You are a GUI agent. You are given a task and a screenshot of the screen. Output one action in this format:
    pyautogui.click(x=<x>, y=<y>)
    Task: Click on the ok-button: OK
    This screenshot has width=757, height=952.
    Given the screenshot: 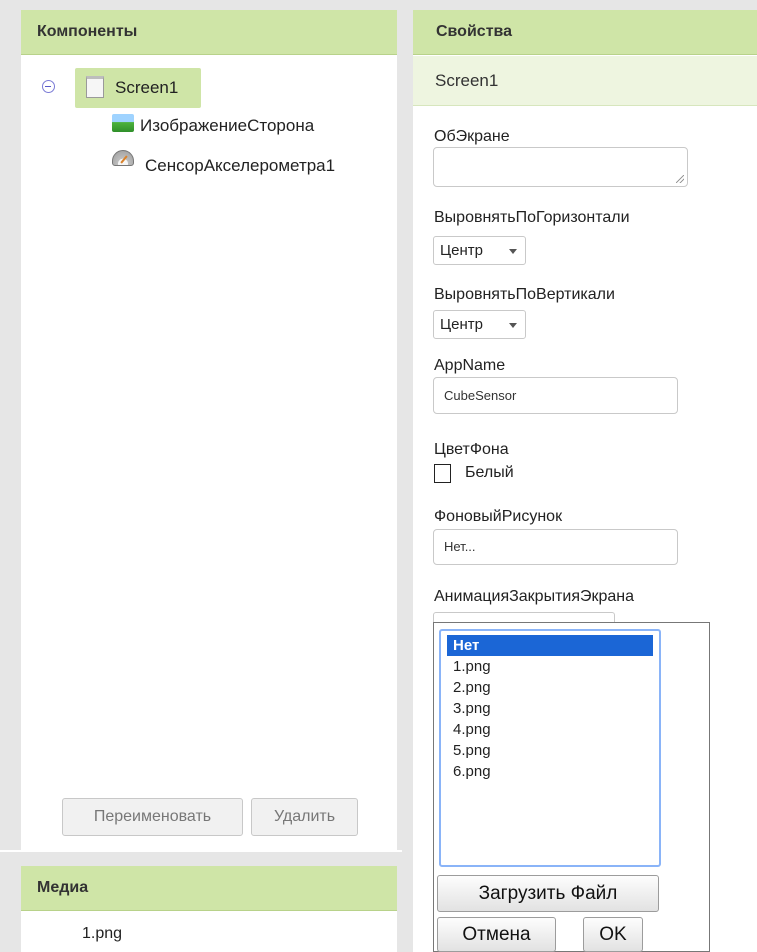 What is the action you would take?
    pyautogui.click(x=613, y=934)
    